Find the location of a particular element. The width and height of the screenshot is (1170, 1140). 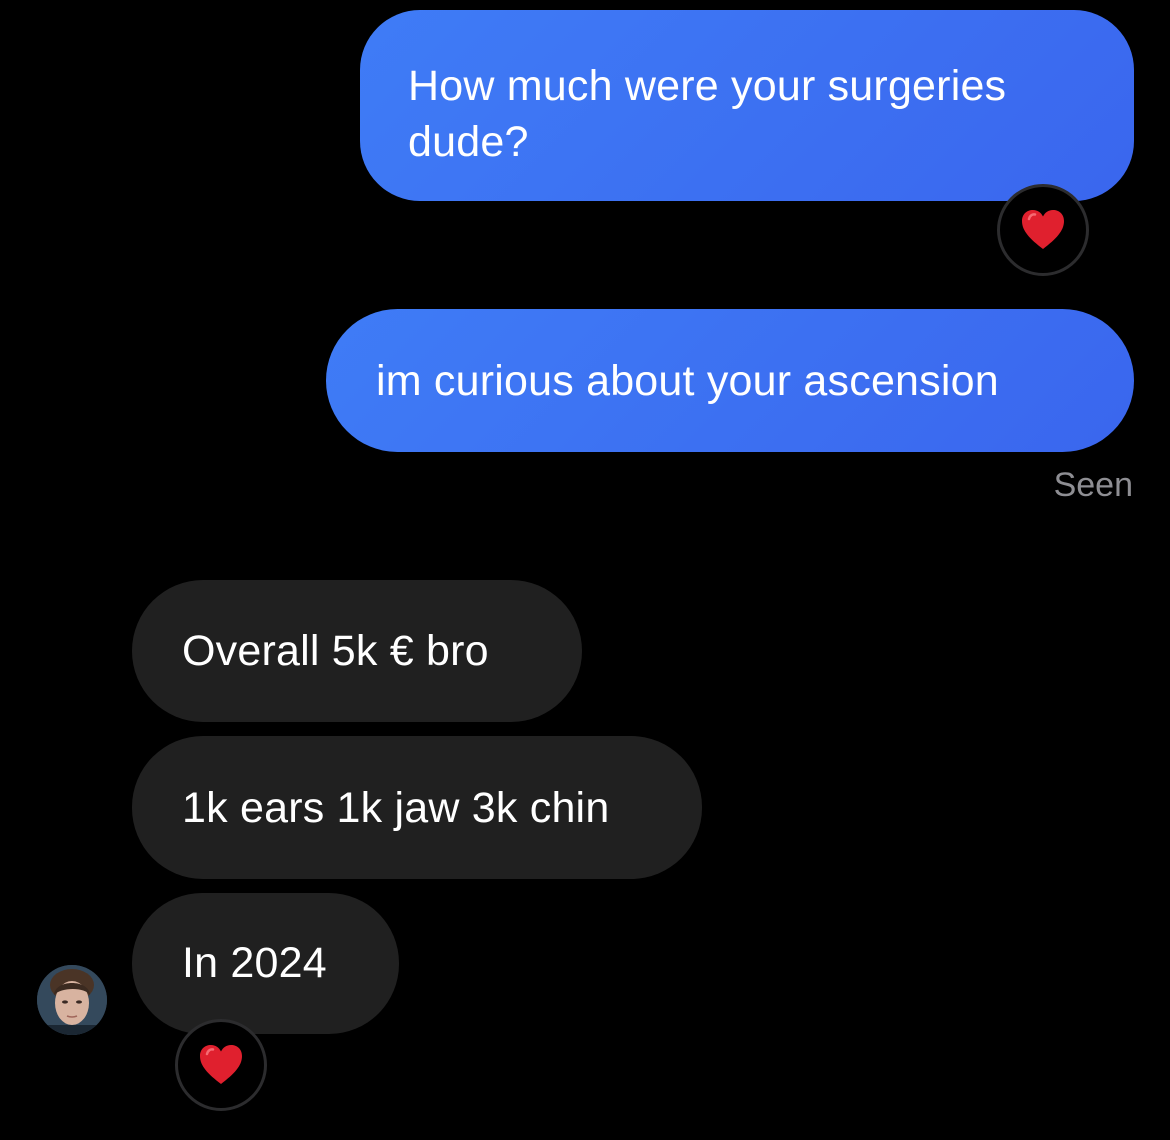

message-text: 1k ears 1k jaw 3k chin is located at coordinates (396, 808).